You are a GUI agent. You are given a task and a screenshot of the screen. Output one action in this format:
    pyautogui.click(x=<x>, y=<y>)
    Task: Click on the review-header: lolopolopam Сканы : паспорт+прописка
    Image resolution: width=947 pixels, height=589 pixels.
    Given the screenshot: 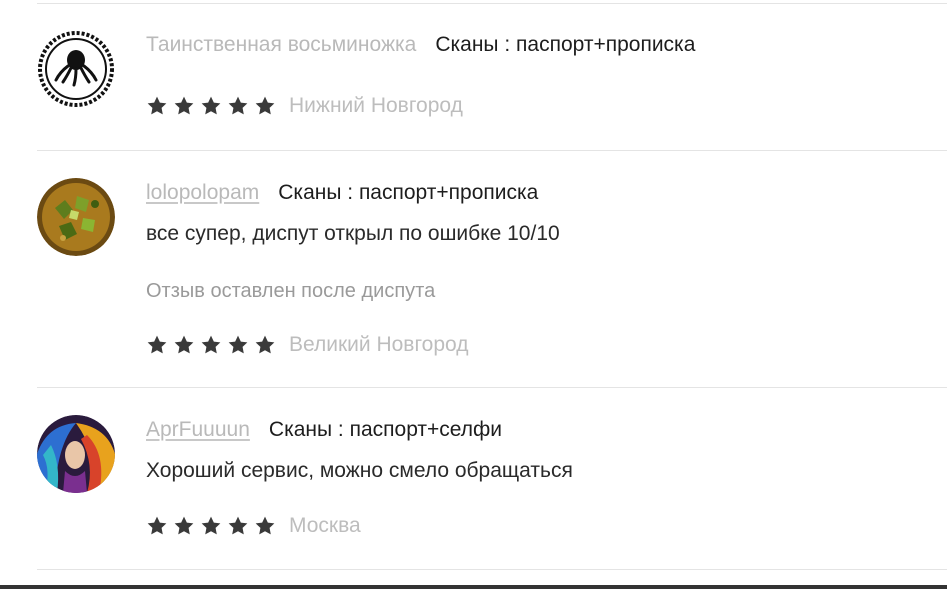 What is the action you would take?
    pyautogui.click(x=342, y=193)
    